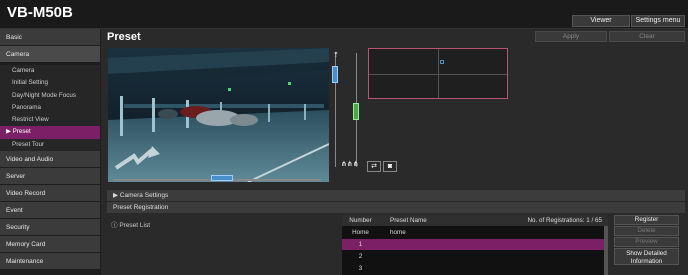  Describe the element at coordinates (40, 12) in the screenshot. I see `brand-title: VB-M50B` at that location.